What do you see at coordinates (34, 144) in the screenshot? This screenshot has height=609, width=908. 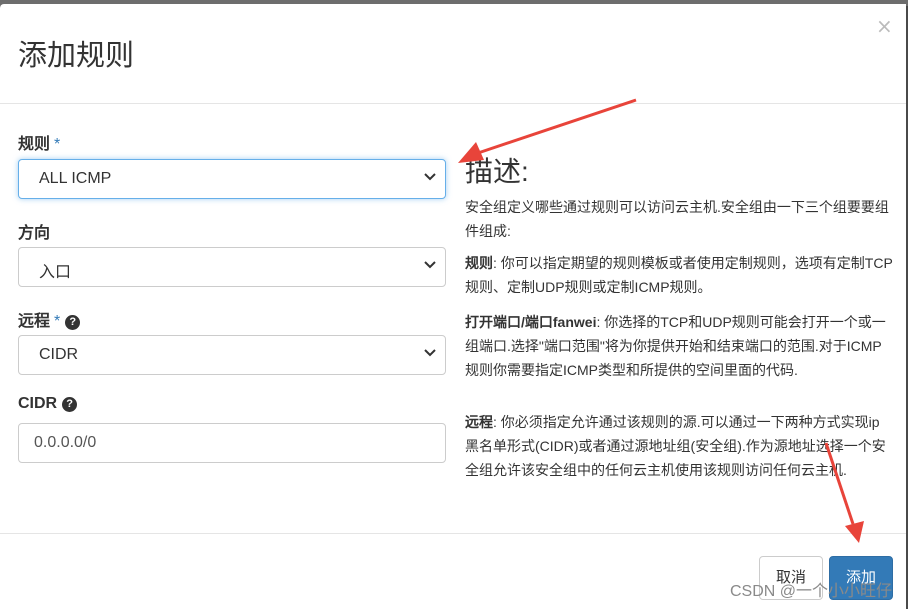 I see `rule-label-text: 规则` at bounding box center [34, 144].